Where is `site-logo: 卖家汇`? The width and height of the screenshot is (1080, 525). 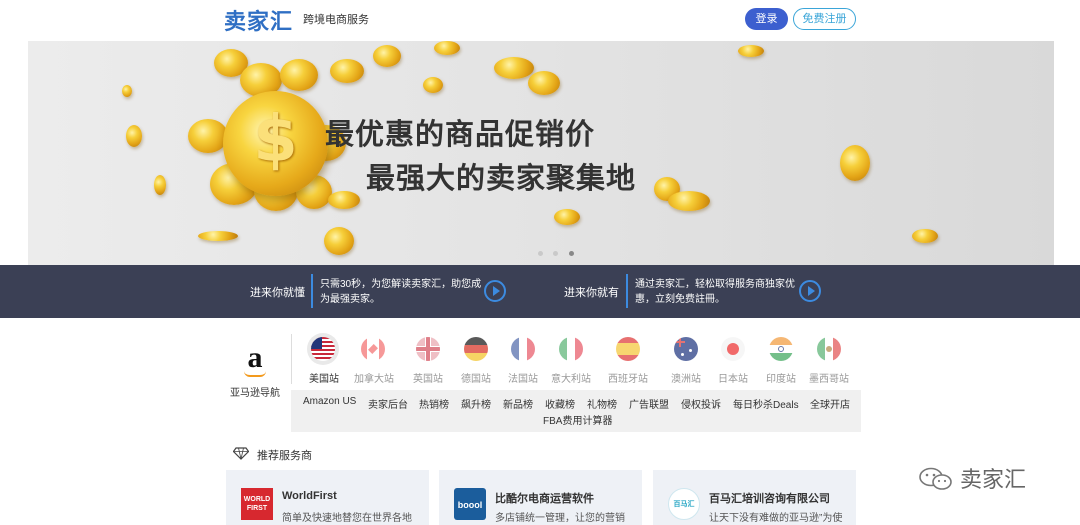
site-logo: 卖家汇 is located at coordinates (258, 20).